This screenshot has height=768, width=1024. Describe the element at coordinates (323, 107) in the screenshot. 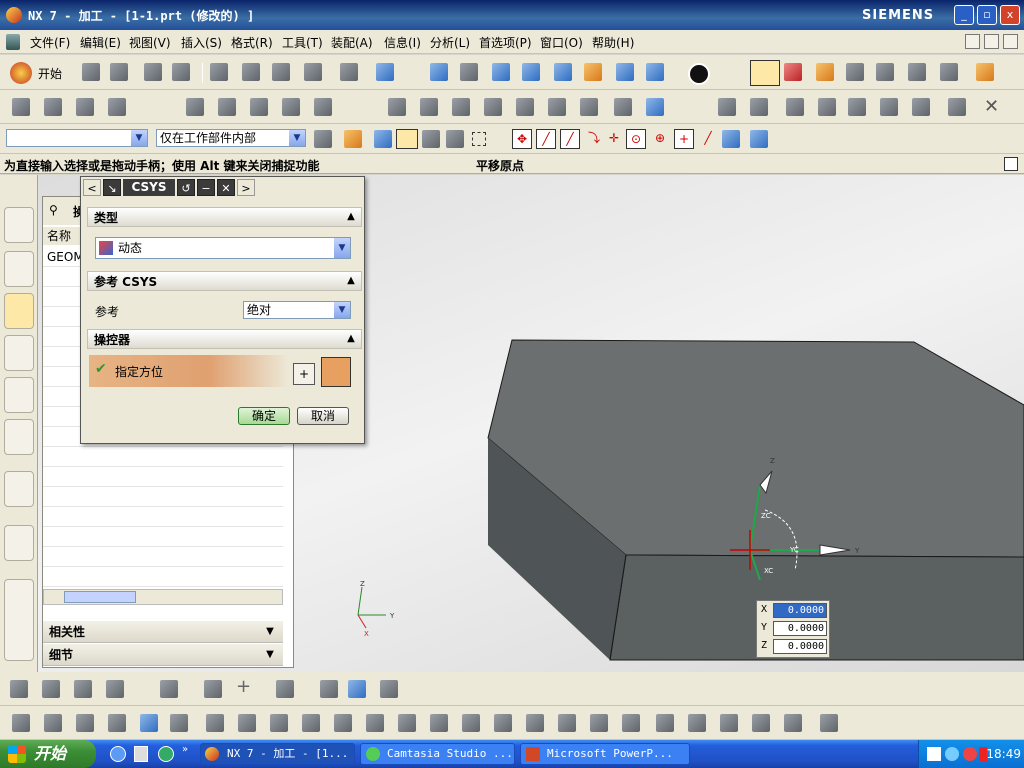

I see `slot-icon` at that location.